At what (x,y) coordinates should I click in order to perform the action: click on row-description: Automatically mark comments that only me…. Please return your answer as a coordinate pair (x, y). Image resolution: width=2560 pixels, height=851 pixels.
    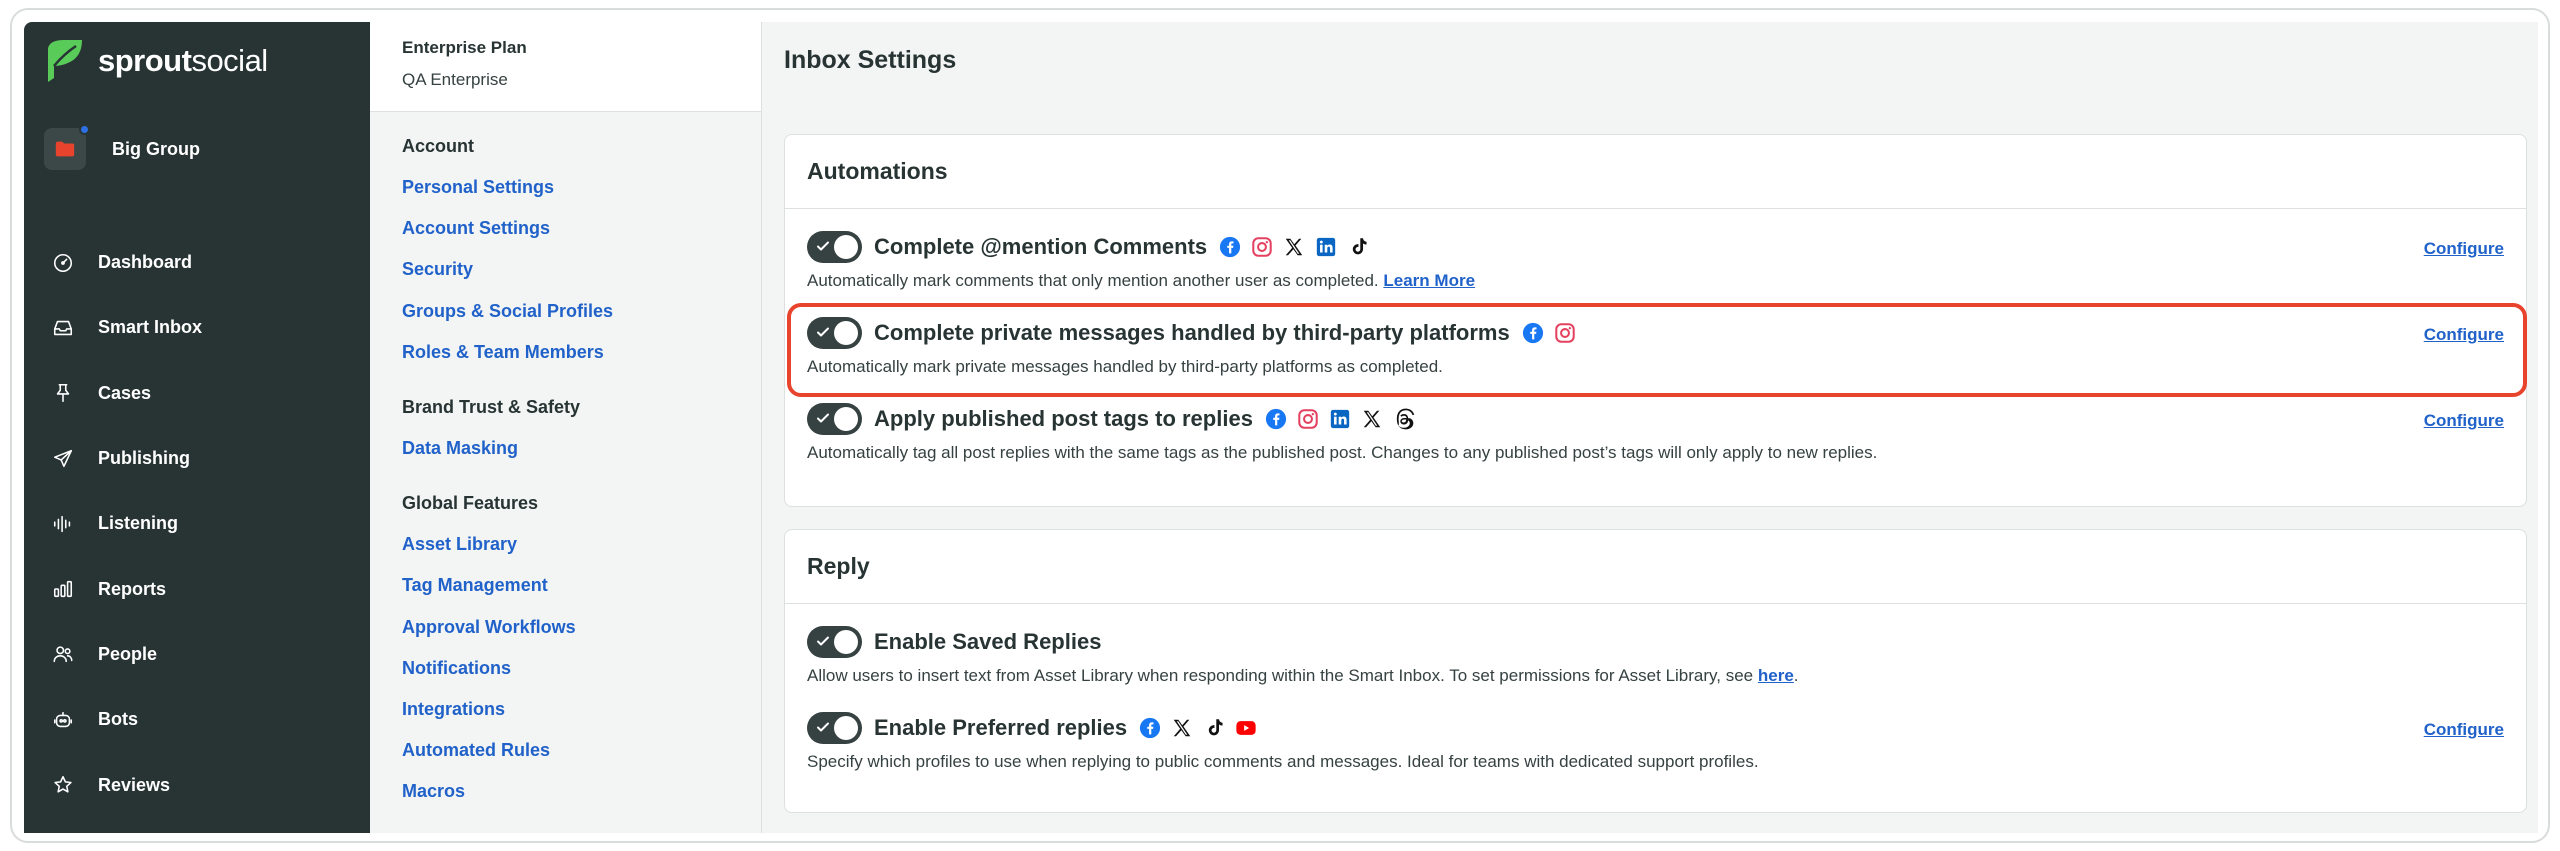
    Looking at the image, I should click on (1141, 280).